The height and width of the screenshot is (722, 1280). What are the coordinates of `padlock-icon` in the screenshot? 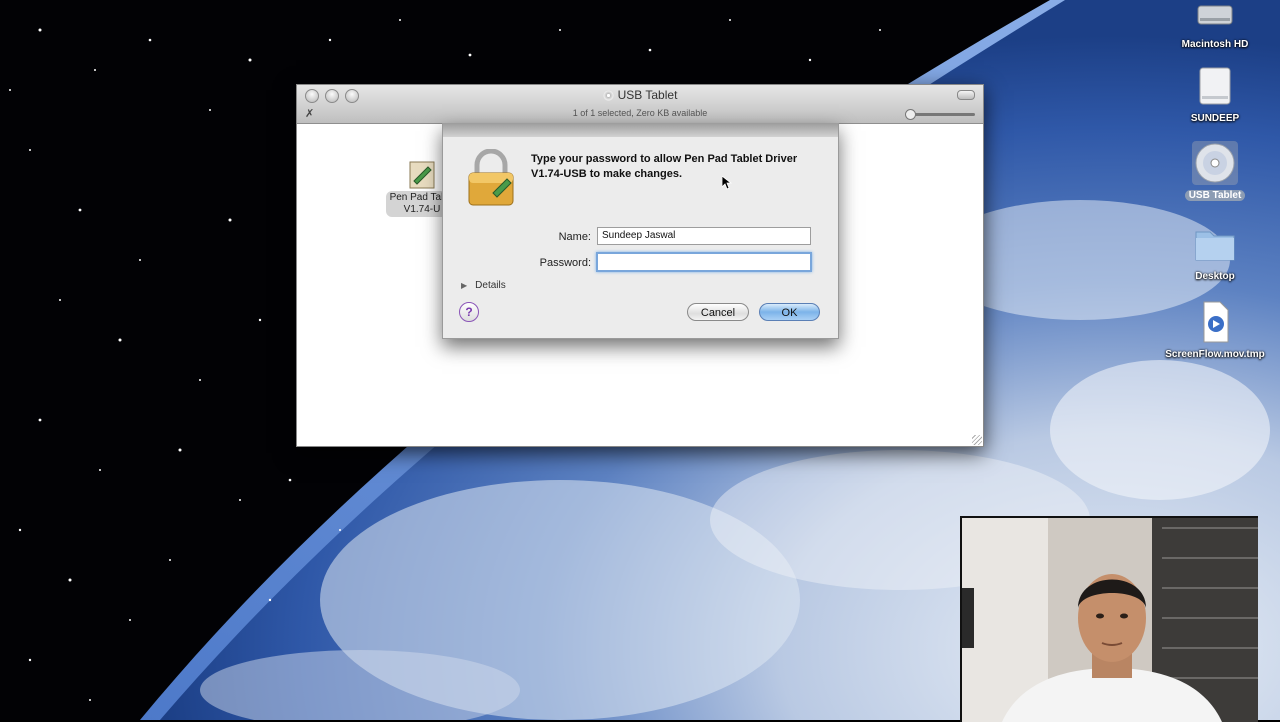 It's located at (491, 177).